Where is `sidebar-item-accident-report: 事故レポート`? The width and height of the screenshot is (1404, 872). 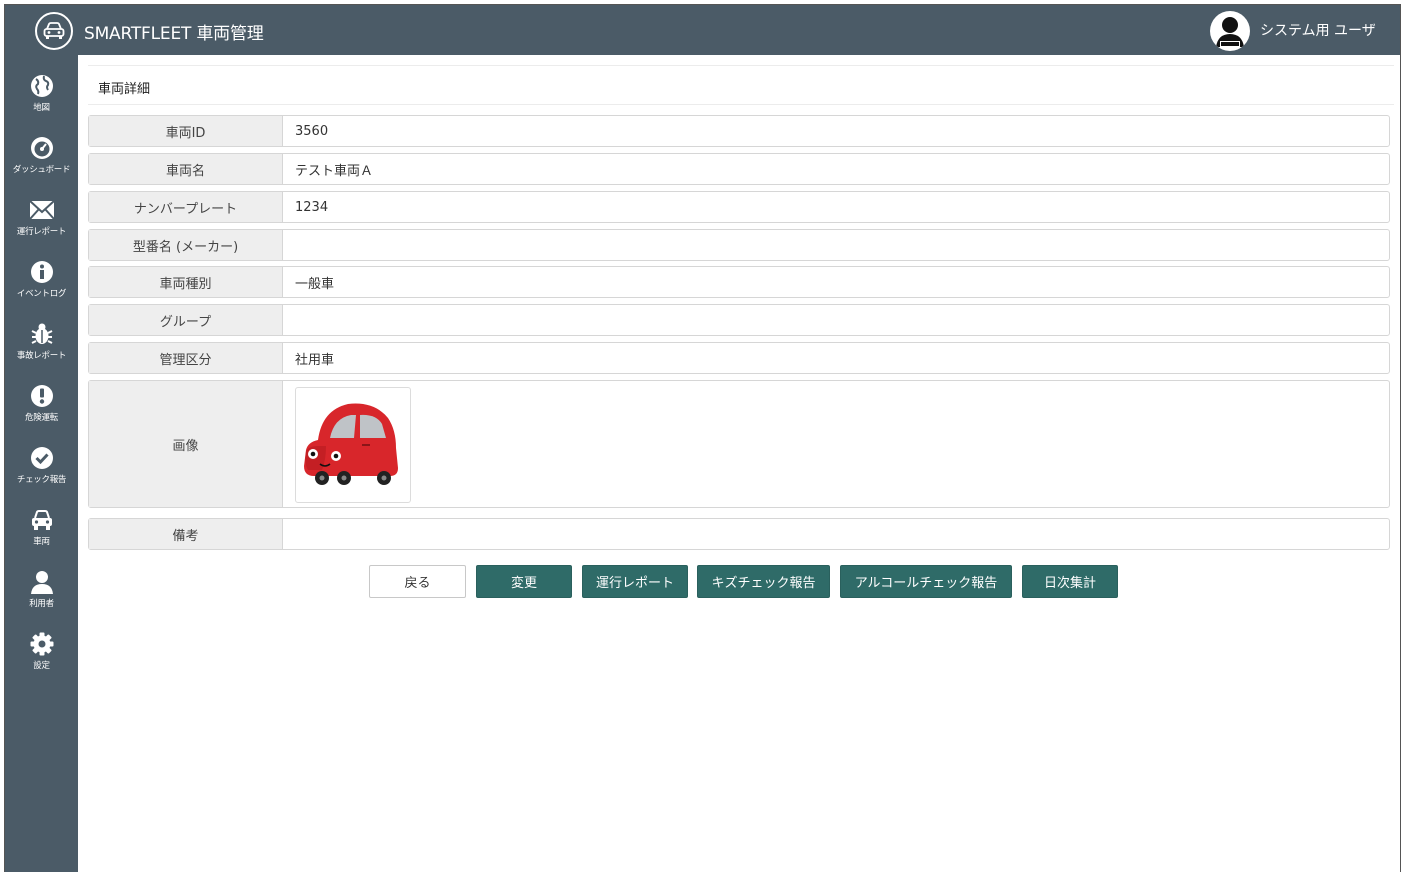
sidebar-item-accident-report: 事故レポート is located at coordinates (41, 340).